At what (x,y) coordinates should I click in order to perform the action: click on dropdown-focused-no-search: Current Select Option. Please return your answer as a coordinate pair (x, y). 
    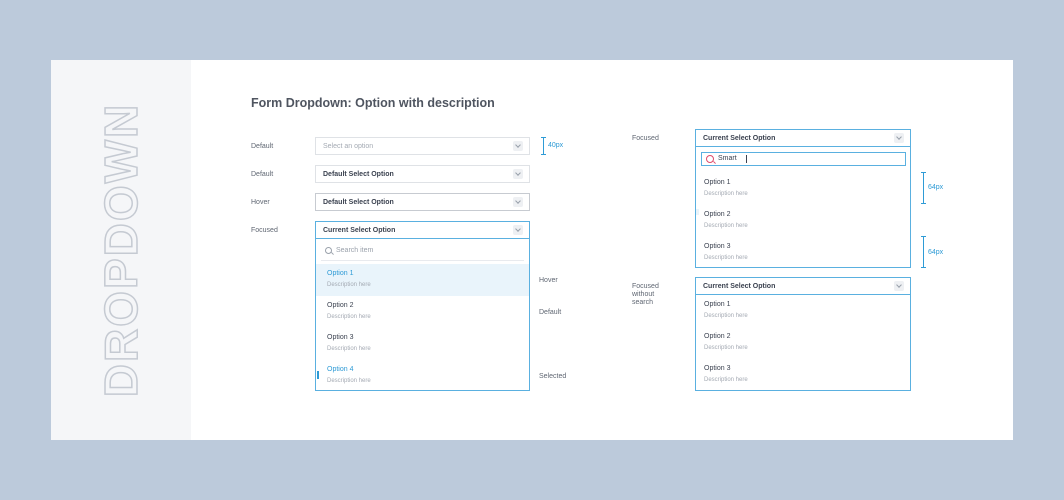
    Looking at the image, I should click on (803, 286).